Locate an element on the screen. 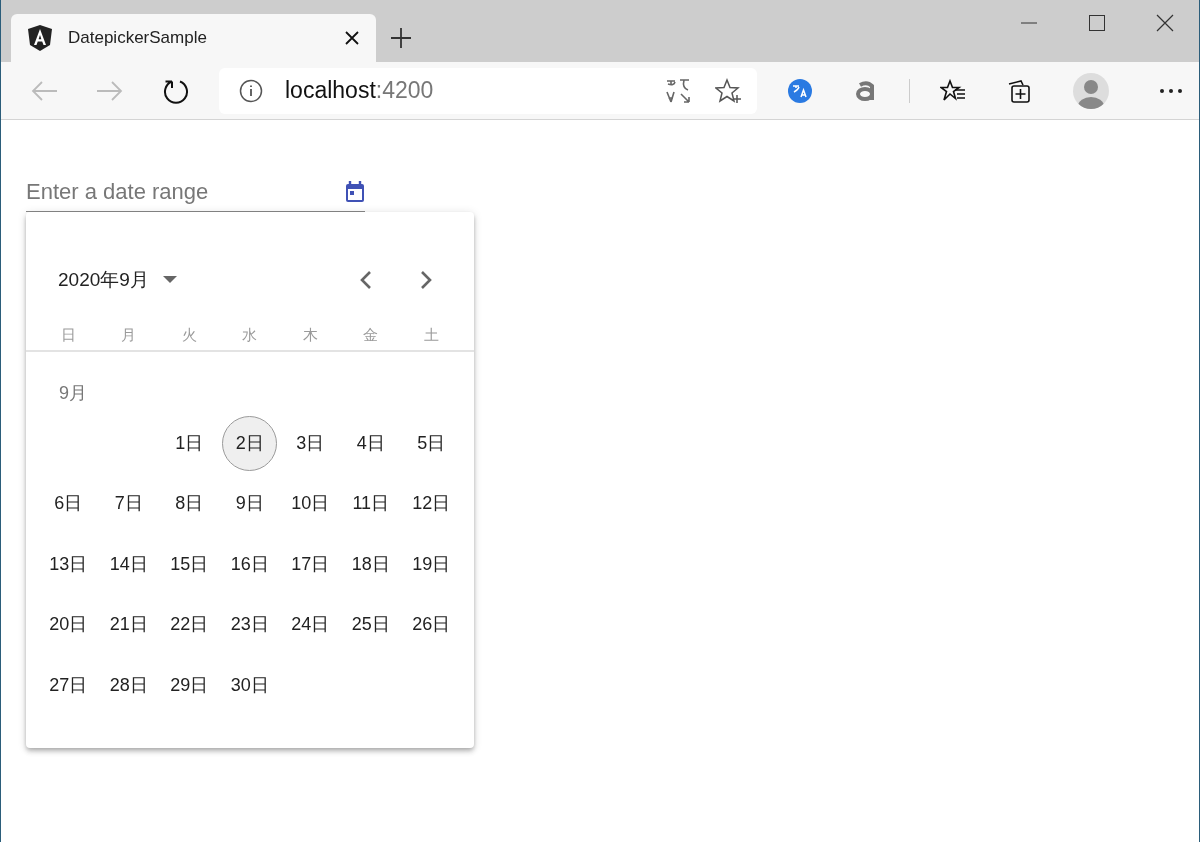 The height and width of the screenshot is (842, 1200). calendar-date: 14日 is located at coordinates (129, 564).